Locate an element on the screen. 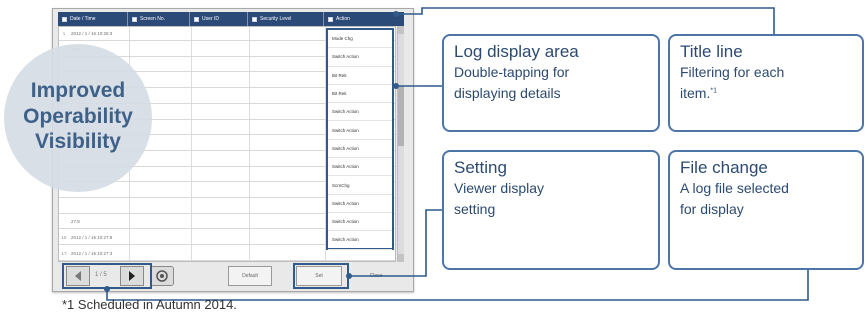 Image resolution: width=868 pixels, height=316 pixels. vertical-scrollbar is located at coordinates (400, 144).